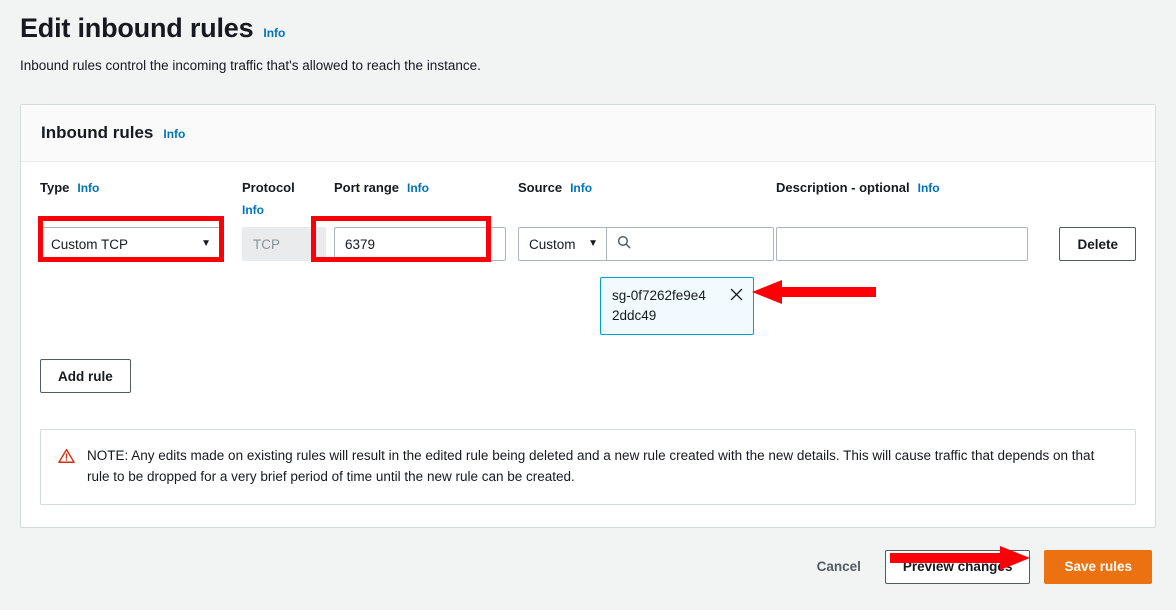 This screenshot has width=1176, height=610. Describe the element at coordinates (97, 133) in the screenshot. I see `card-title: Inbound rules` at that location.